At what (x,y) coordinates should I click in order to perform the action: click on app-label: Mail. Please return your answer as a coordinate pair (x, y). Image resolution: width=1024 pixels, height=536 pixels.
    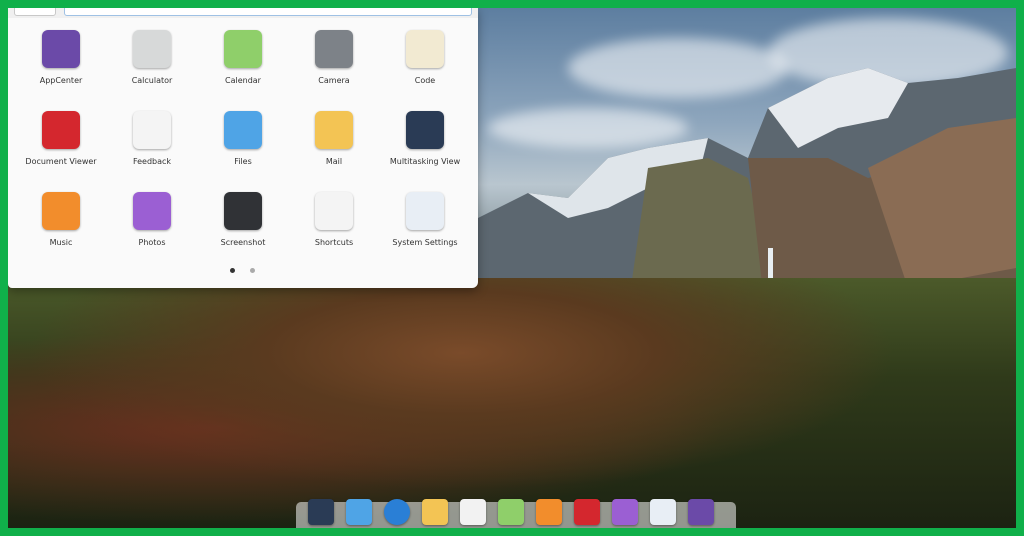
    Looking at the image, I should click on (334, 161).